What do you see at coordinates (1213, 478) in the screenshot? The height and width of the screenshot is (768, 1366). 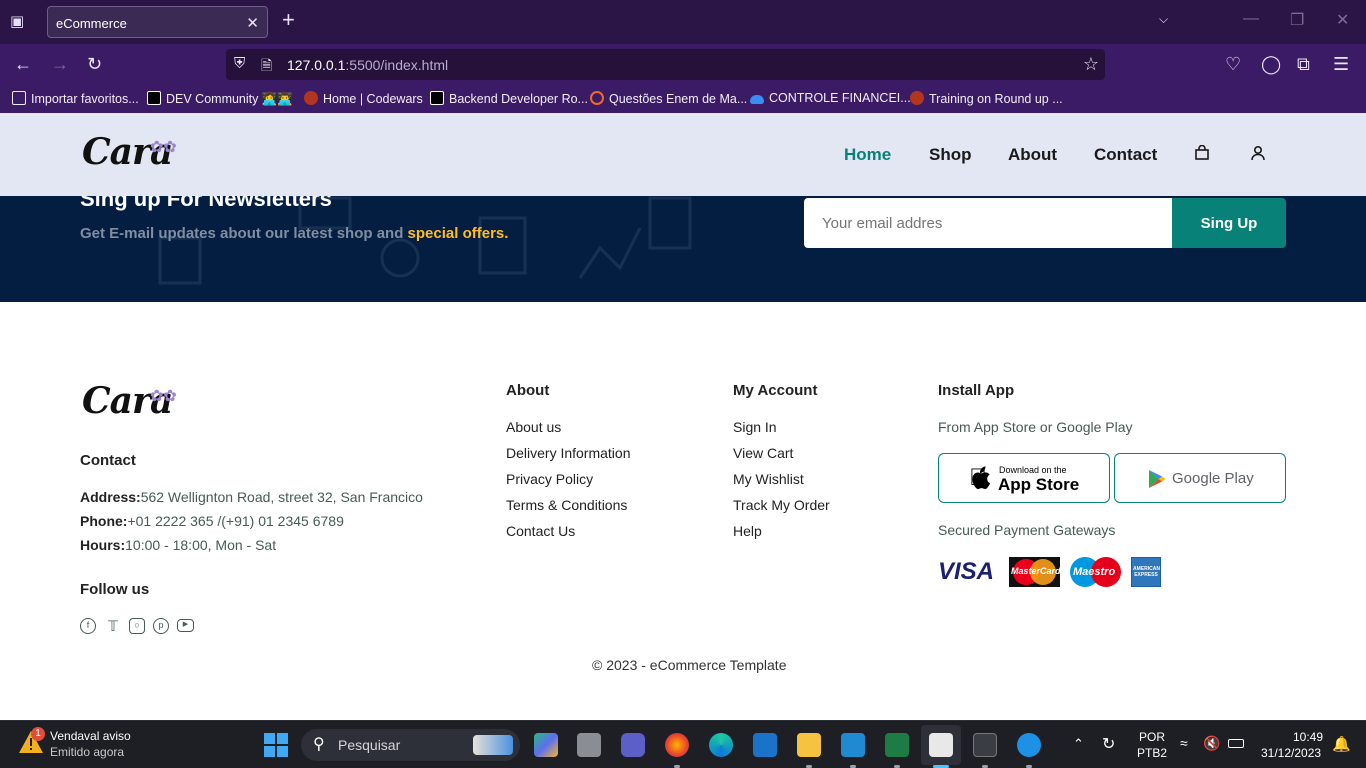 I see `google-play-label: Google Play` at bounding box center [1213, 478].